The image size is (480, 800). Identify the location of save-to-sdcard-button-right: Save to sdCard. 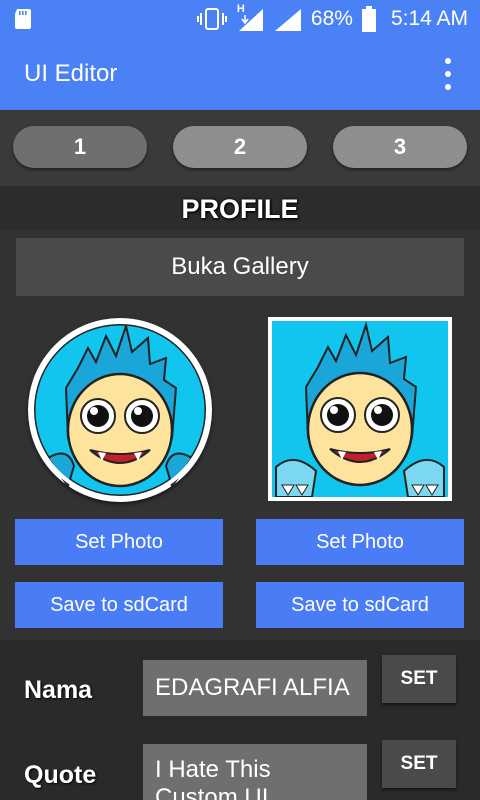
(360, 605).